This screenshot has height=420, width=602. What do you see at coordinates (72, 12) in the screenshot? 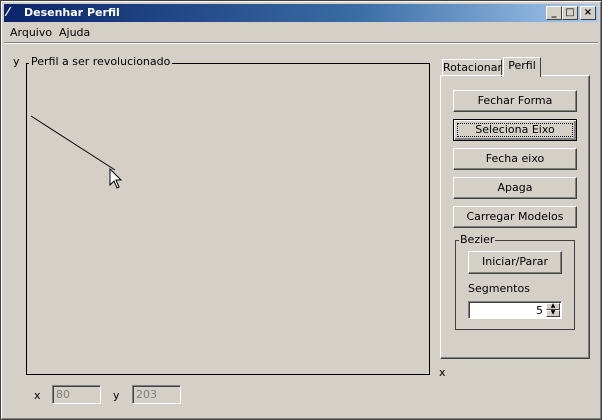
I see `window-title: Desenhar Perfil` at bounding box center [72, 12].